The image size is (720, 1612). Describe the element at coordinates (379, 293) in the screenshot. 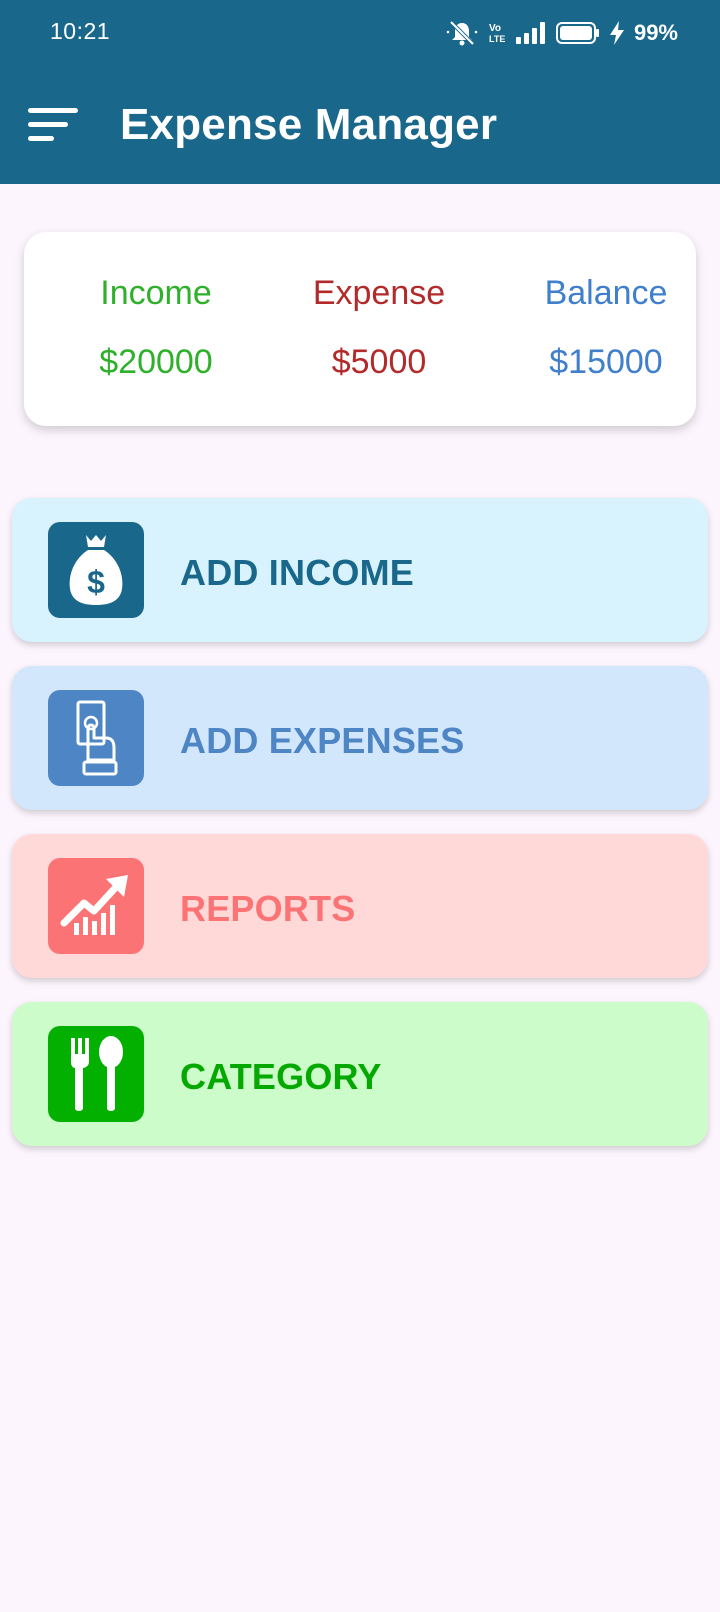

I see `expense-label: Expense` at that location.